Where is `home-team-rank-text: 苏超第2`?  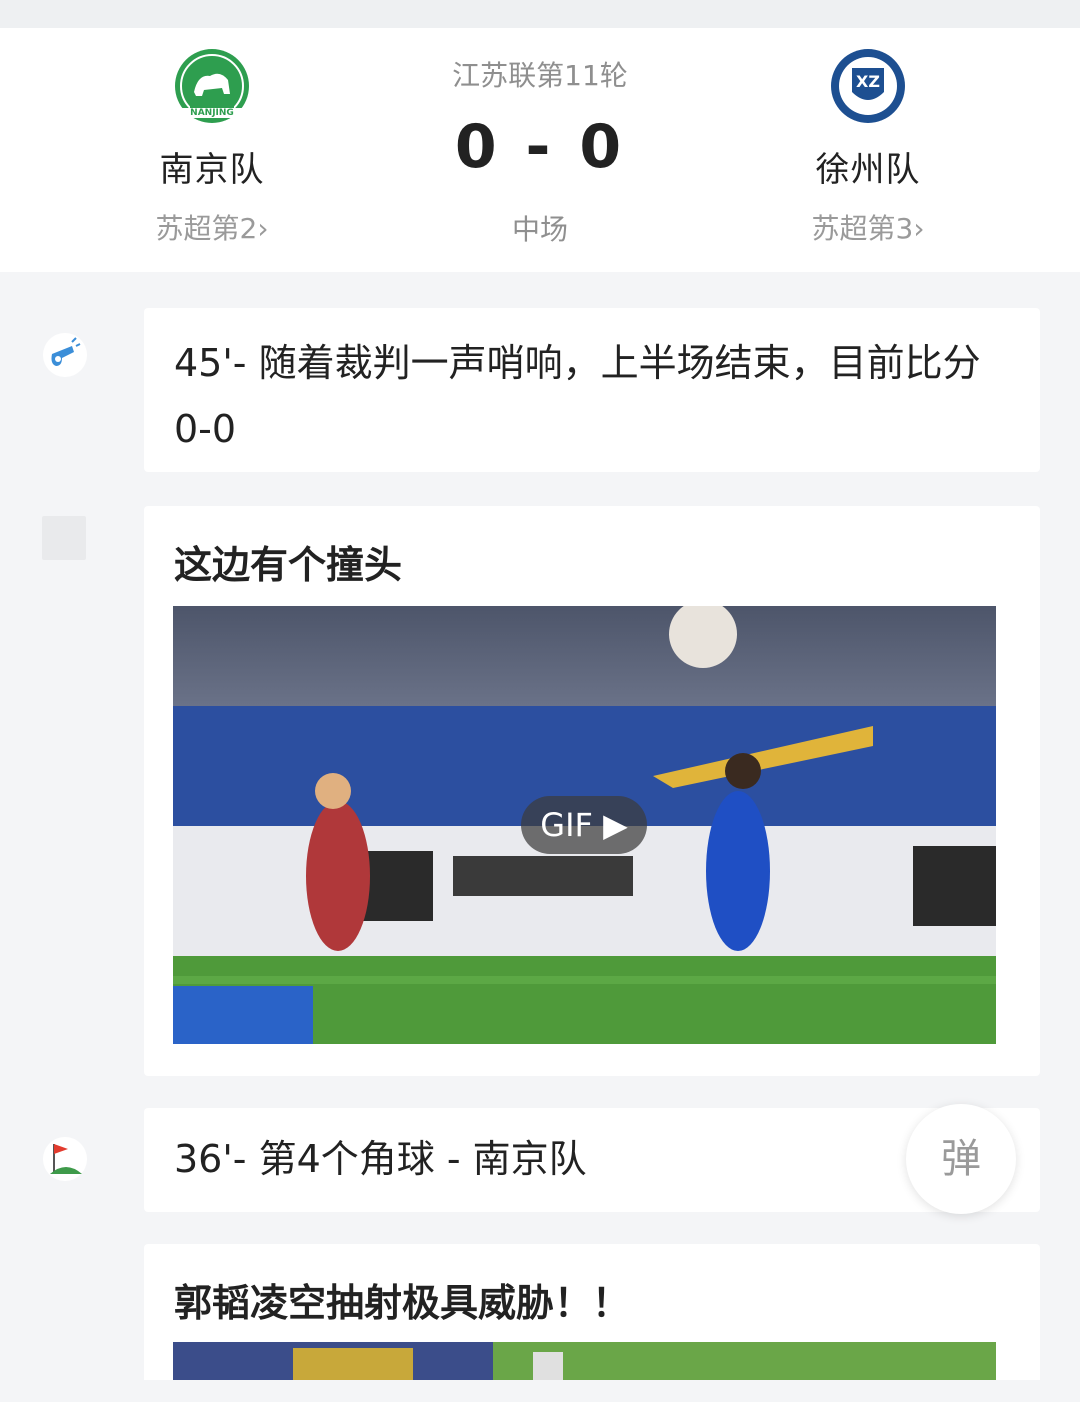 home-team-rank-text: 苏超第2 is located at coordinates (206, 228).